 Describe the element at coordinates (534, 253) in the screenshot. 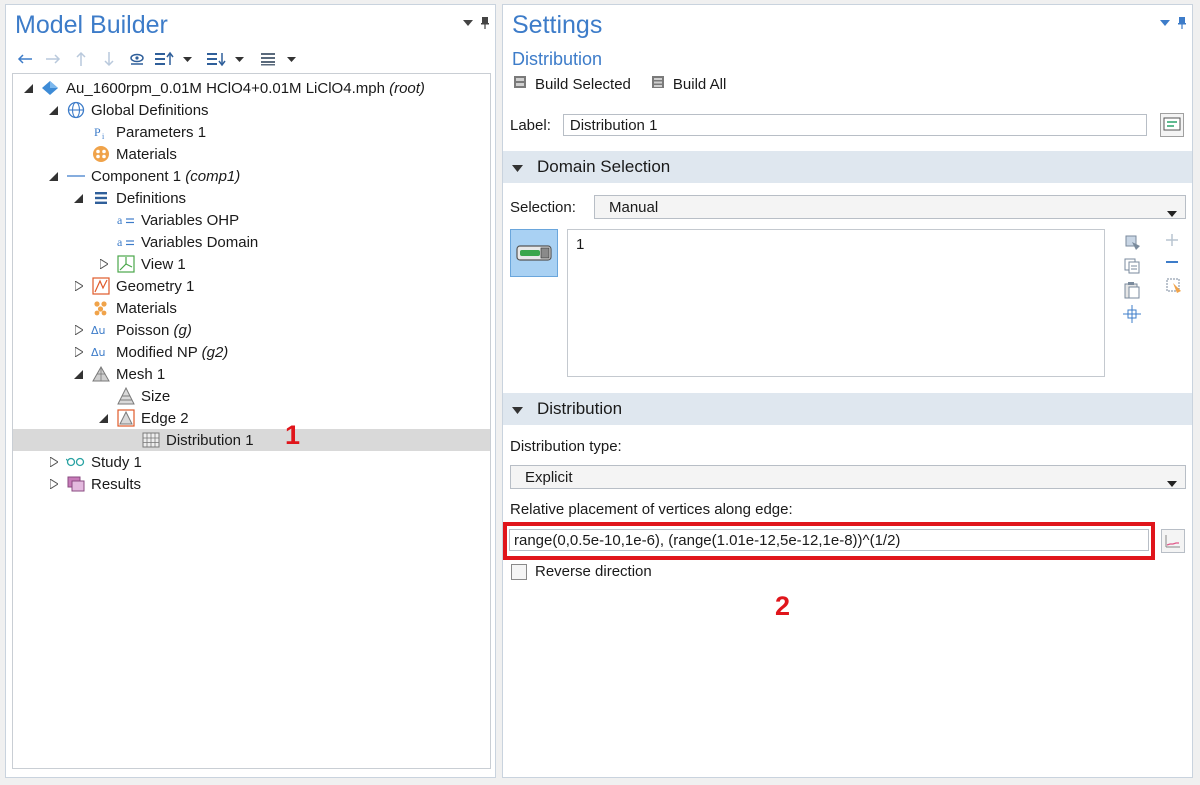

I see `active-toggle-button` at that location.